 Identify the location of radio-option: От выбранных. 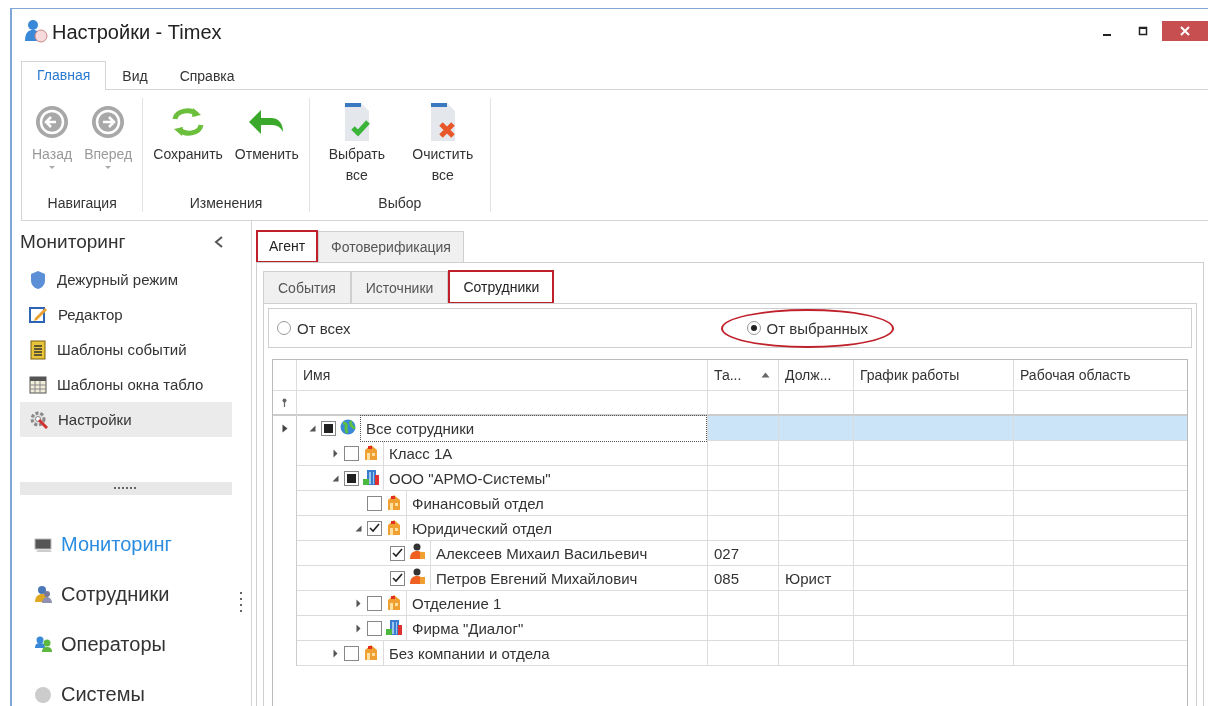
(807, 328).